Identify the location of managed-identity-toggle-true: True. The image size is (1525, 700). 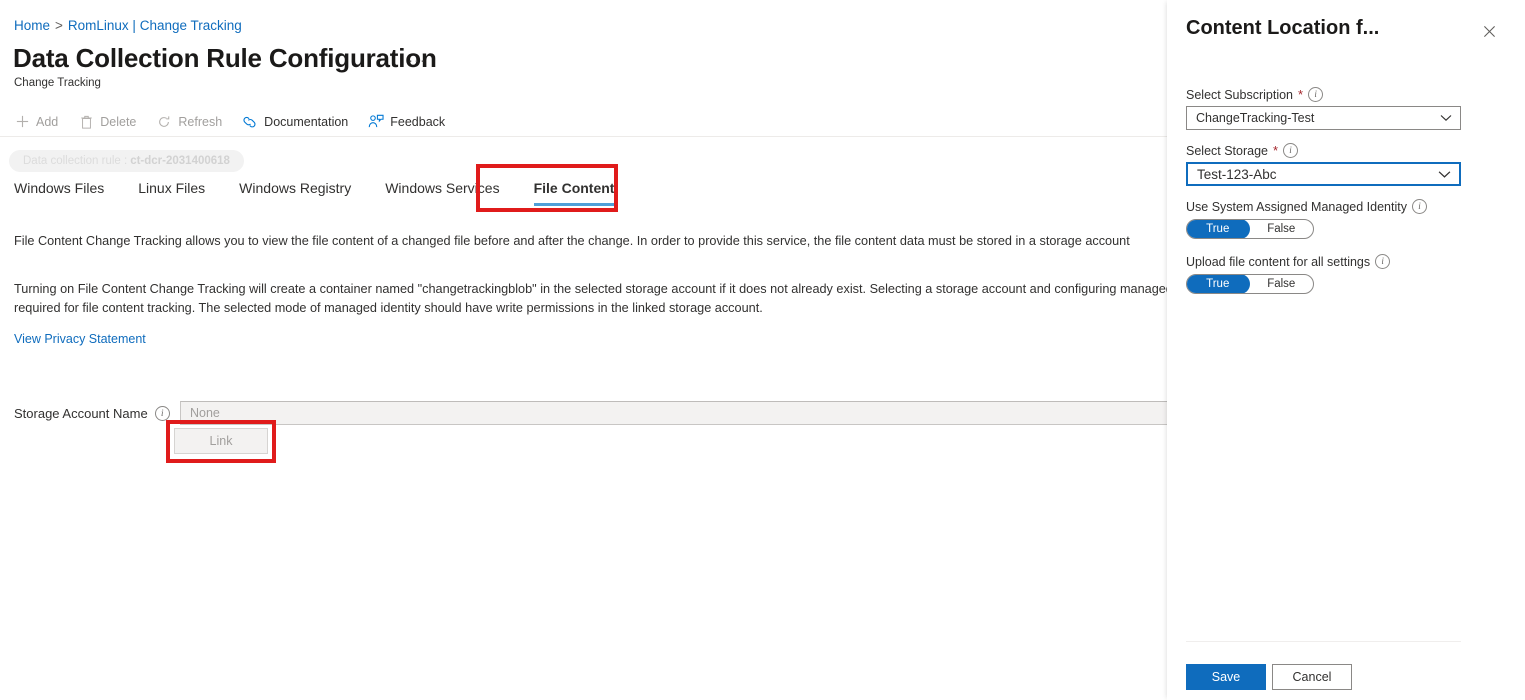
(1218, 229).